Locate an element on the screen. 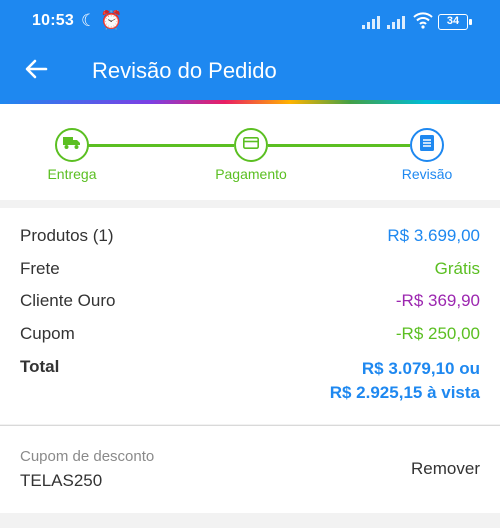 The image size is (500, 528). total-value-cash: R$ 2.925,15 à vista is located at coordinates (404, 392).